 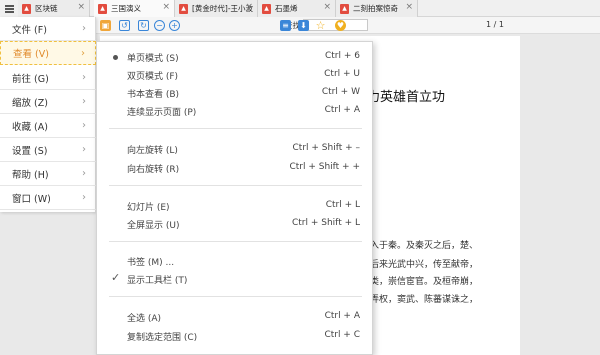 I want to click on tab-label: 三国演义, so click(x=126, y=8).